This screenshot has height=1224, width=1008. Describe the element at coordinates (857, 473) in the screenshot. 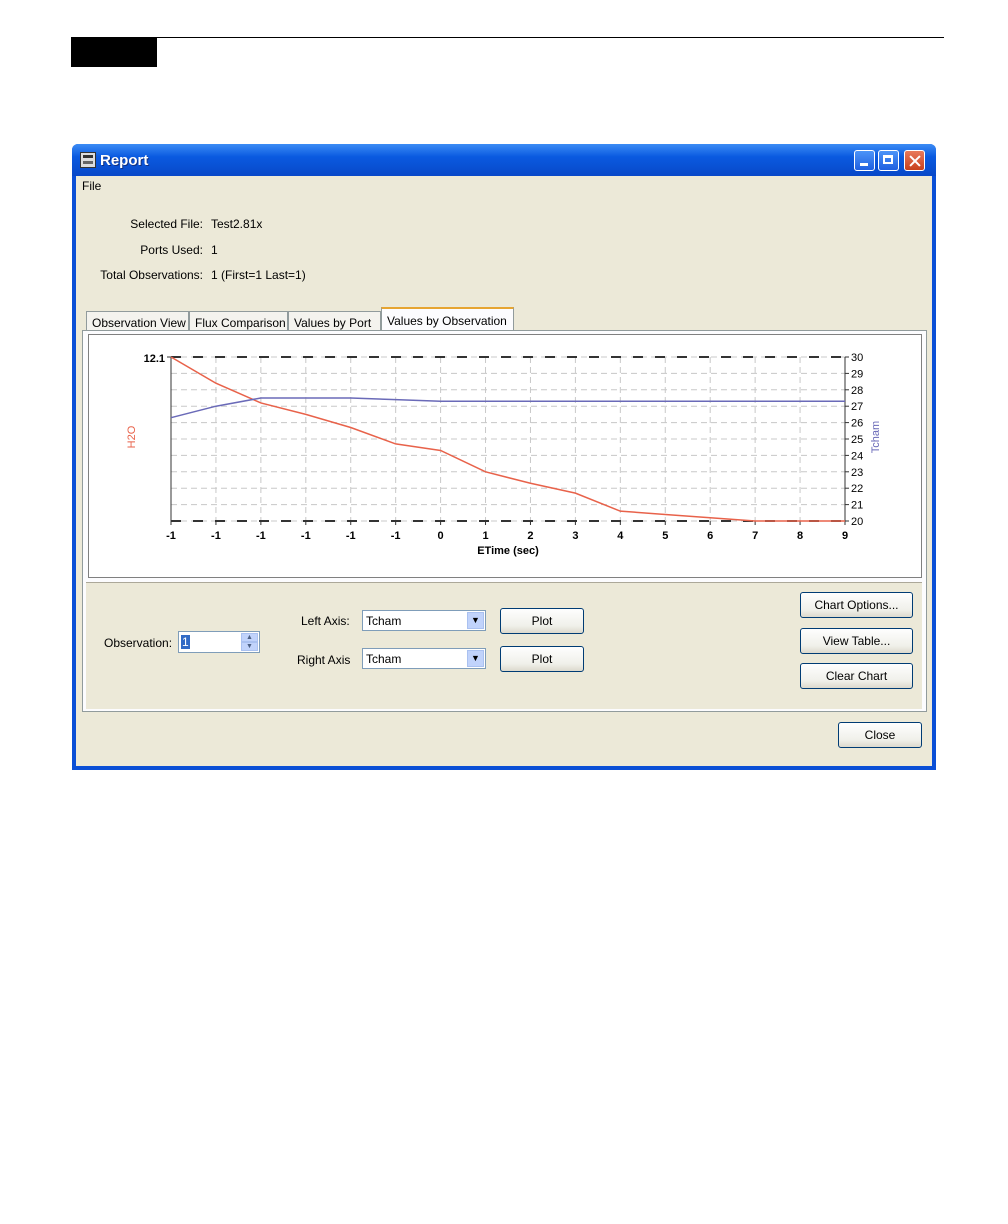

I see `right-tick-label: 23` at that location.